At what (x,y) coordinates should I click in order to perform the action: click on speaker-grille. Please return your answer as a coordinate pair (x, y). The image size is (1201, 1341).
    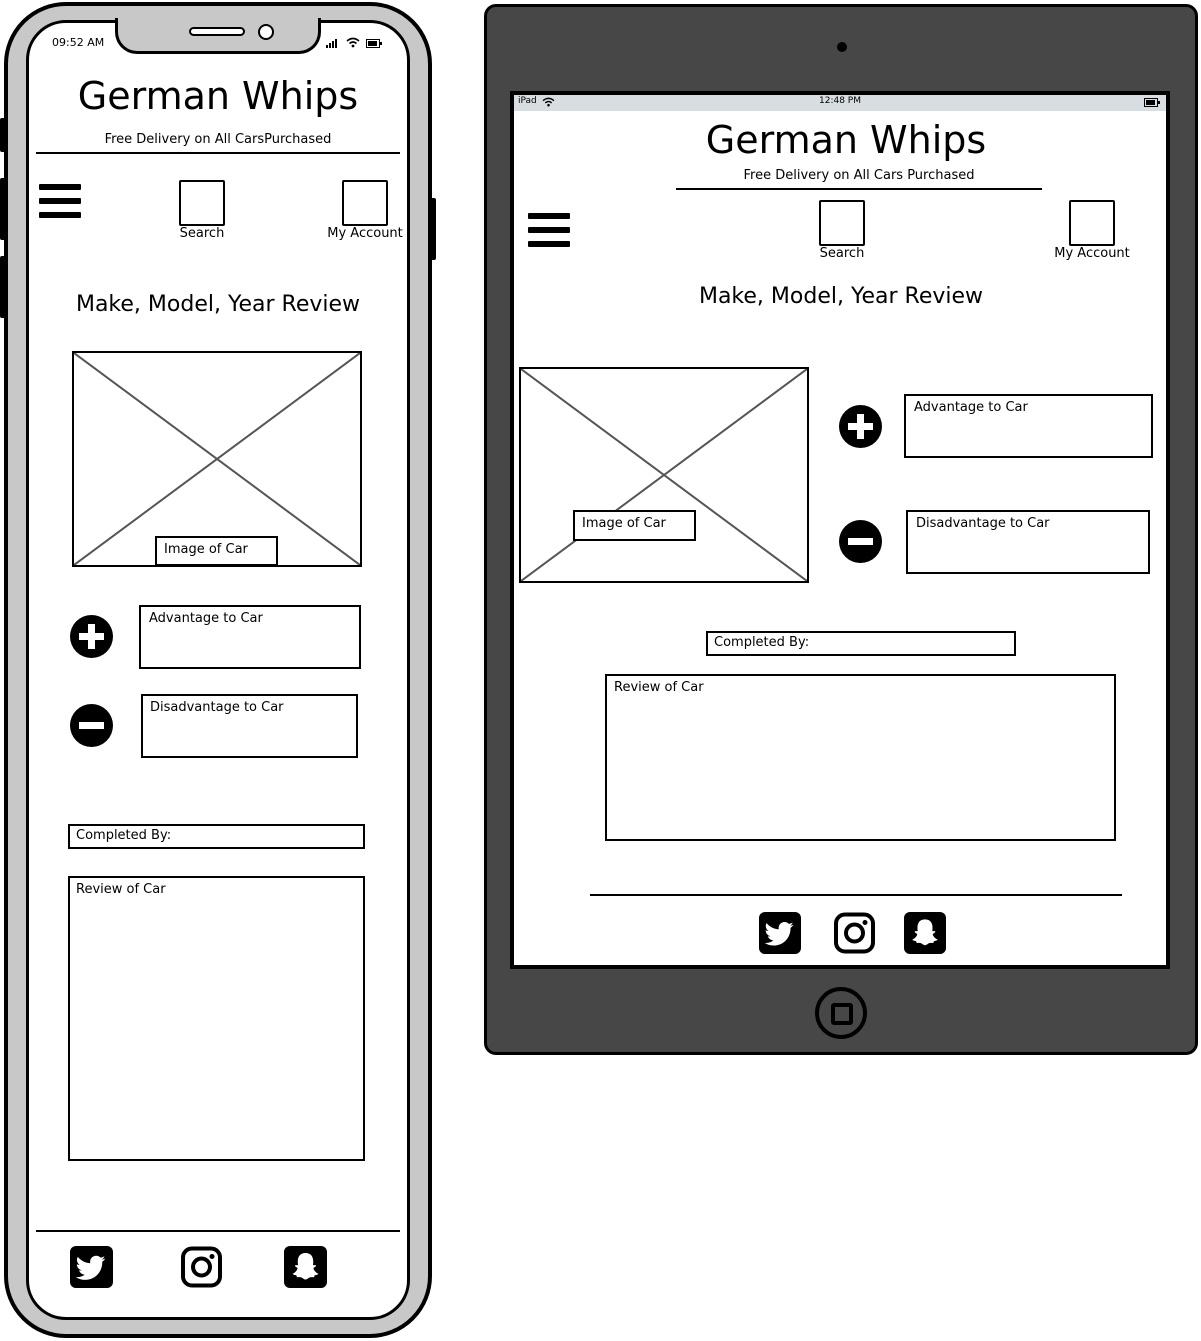
    Looking at the image, I should click on (217, 31).